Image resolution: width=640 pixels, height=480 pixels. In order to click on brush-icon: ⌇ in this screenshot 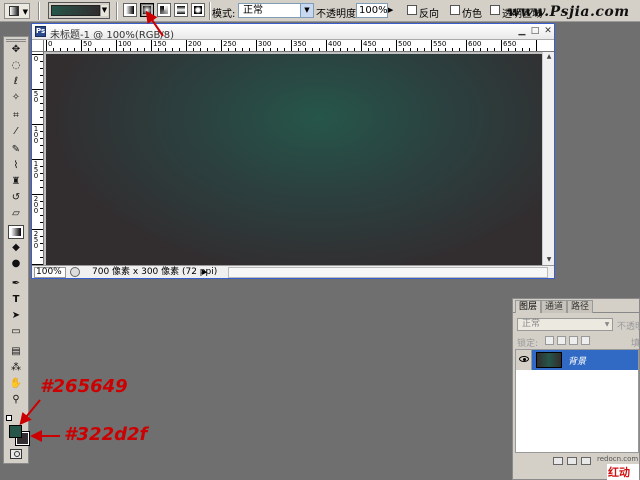, I will do `click(16, 166)`.